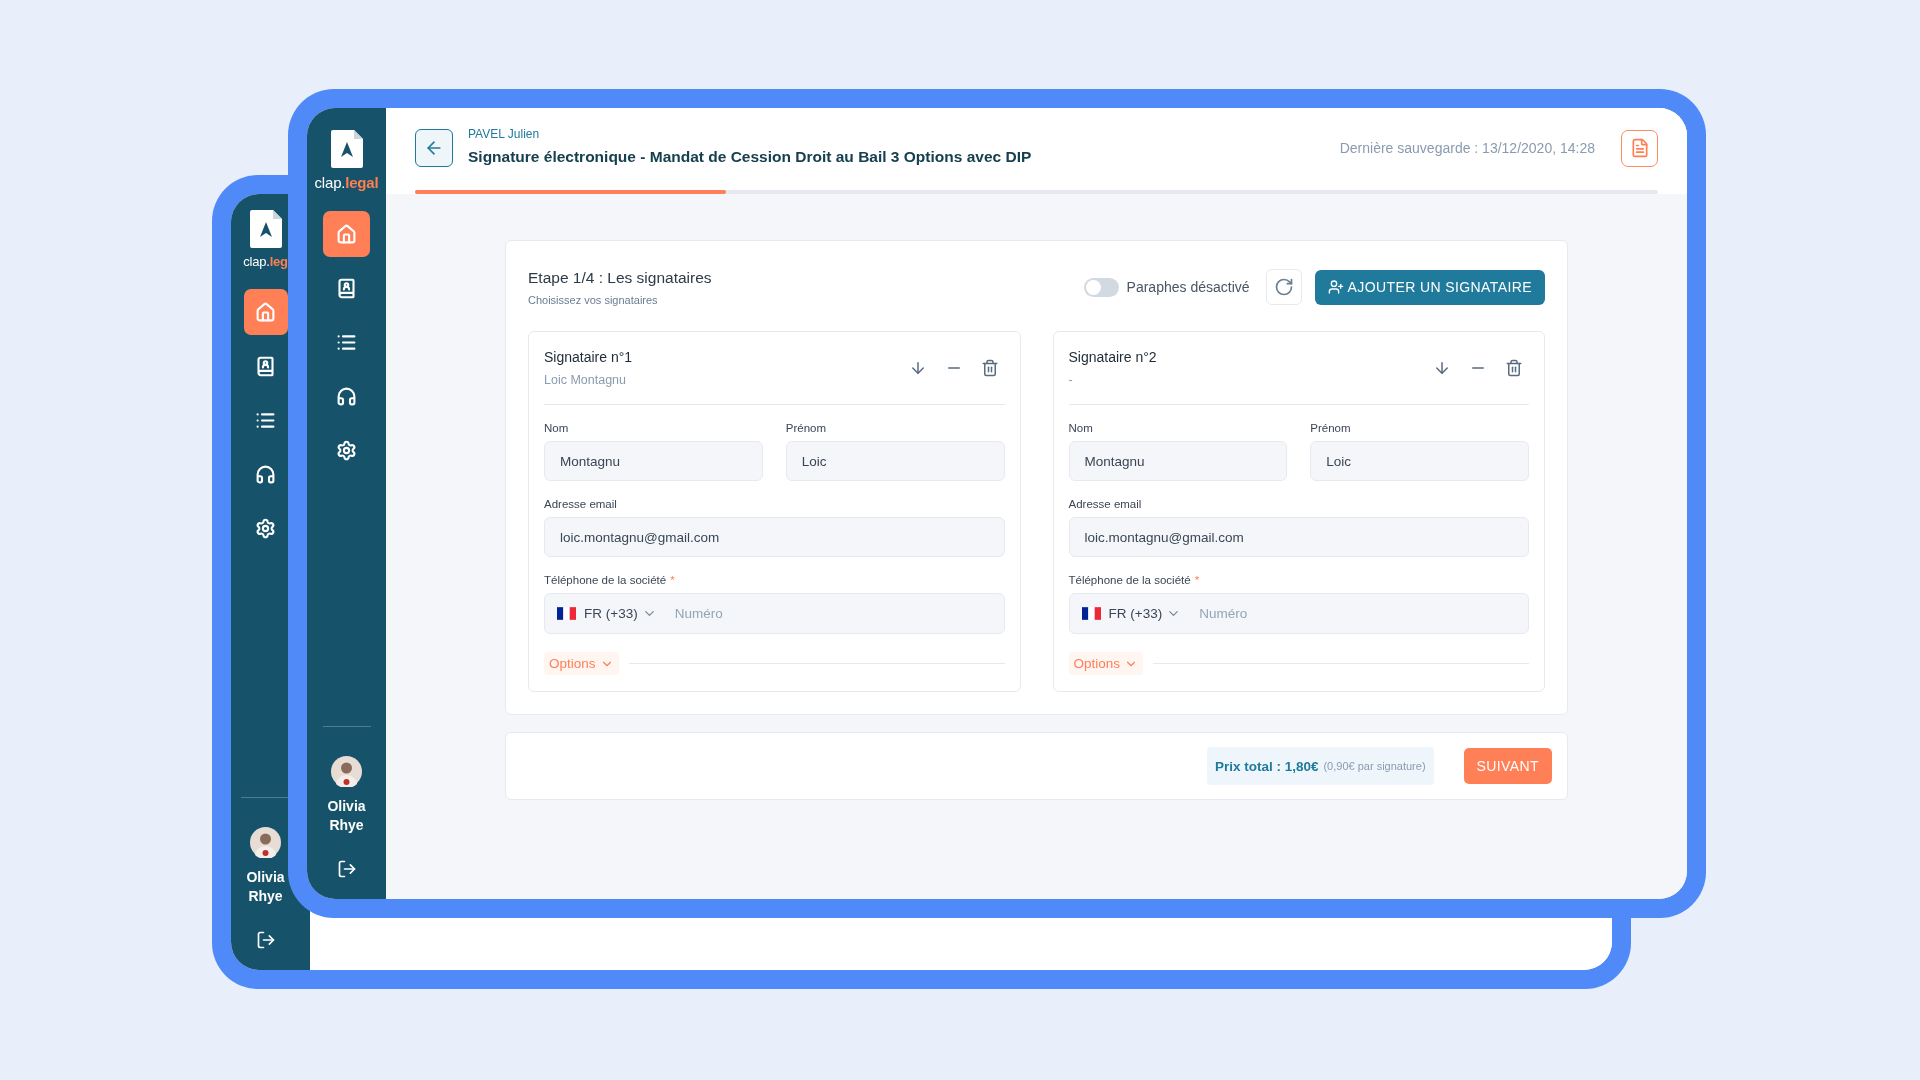  What do you see at coordinates (1374, 766) in the screenshot?
I see `price-note: (0,90€ par signature)` at bounding box center [1374, 766].